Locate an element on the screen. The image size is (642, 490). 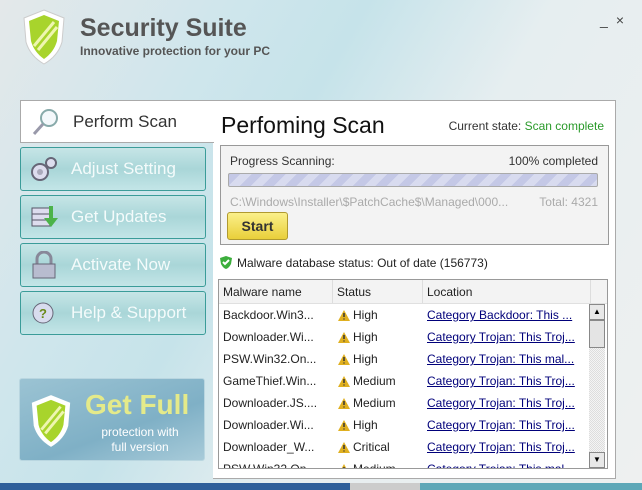
progress-bar is located at coordinates (413, 180).